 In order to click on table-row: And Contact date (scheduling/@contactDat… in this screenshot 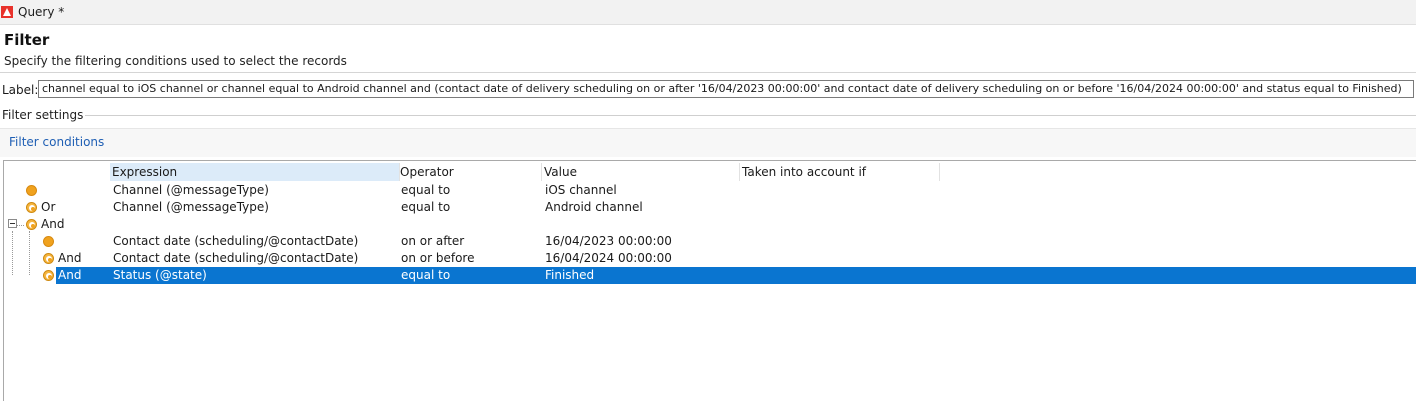, I will do `click(710, 258)`.